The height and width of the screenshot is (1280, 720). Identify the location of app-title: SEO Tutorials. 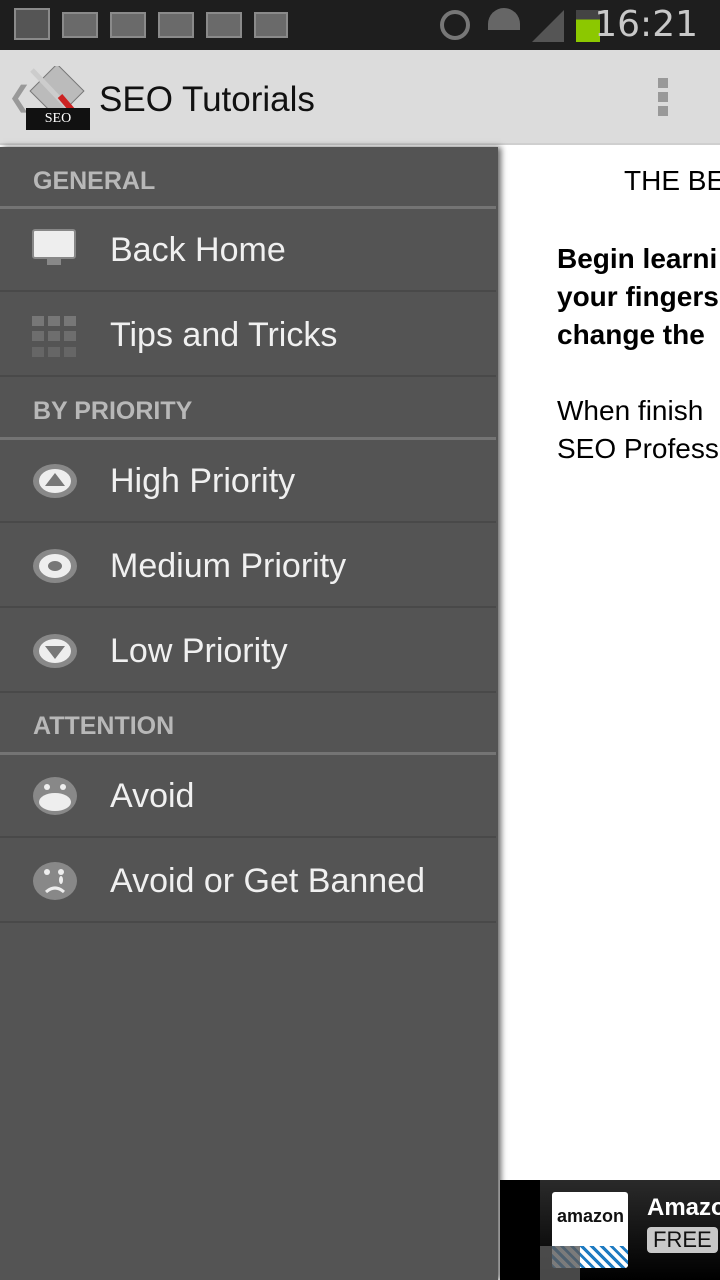
(207, 99).